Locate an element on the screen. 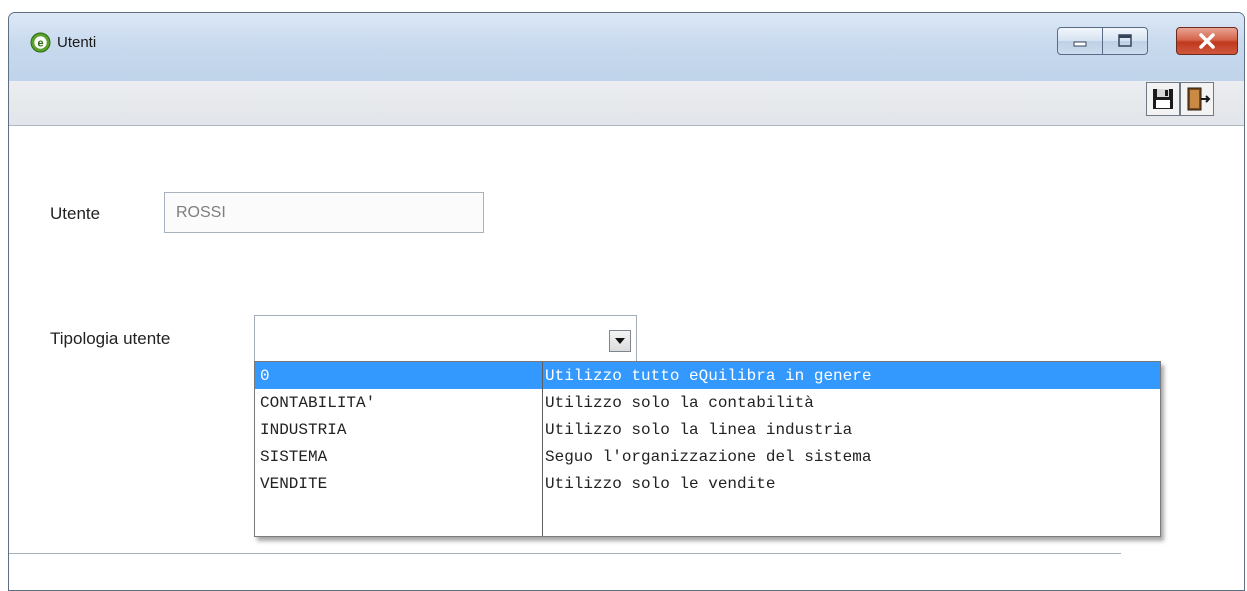  user-type-label: Tipologia utente is located at coordinates (110, 338).